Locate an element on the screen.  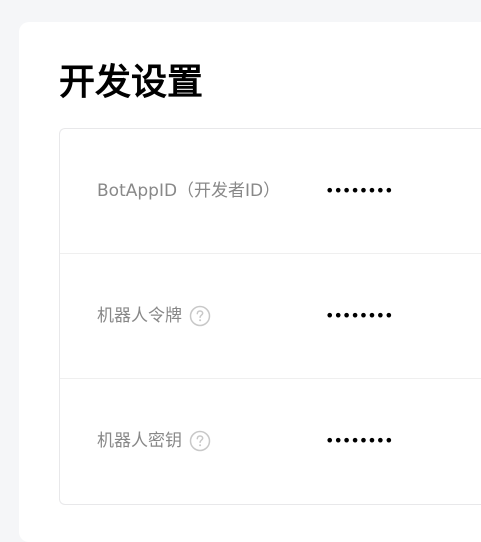
setting-value-bot-token: •••••••• is located at coordinates (359, 315).